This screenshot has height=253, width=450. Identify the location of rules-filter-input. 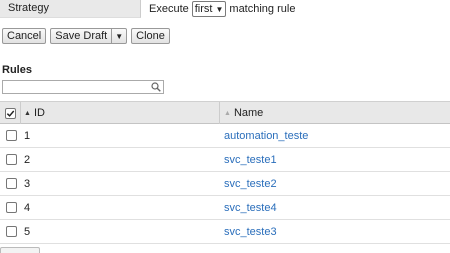
(83, 87).